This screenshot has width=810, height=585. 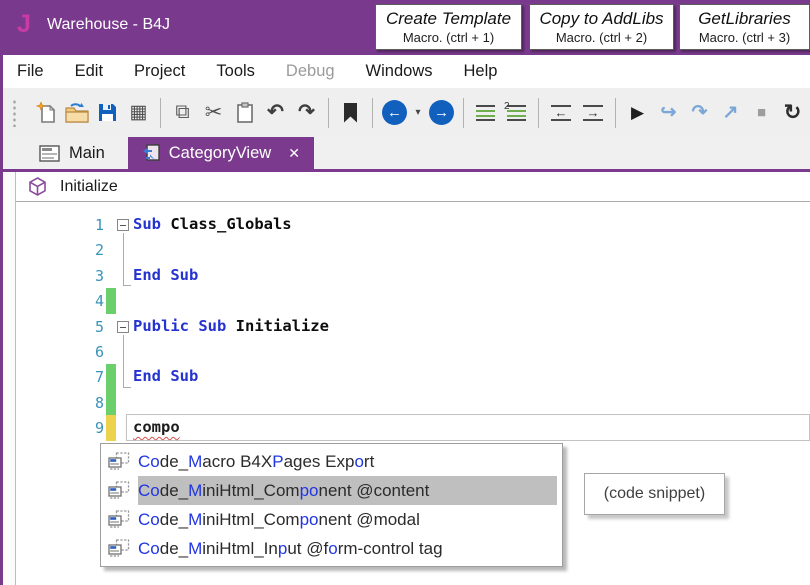 I want to click on autocomplete-item: Co de_ MiniHtml_Com po nent @modal, so click(x=331, y=519).